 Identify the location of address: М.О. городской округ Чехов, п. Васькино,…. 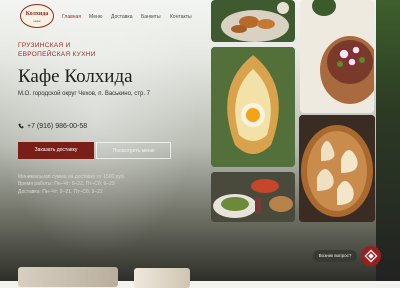
(84, 94).